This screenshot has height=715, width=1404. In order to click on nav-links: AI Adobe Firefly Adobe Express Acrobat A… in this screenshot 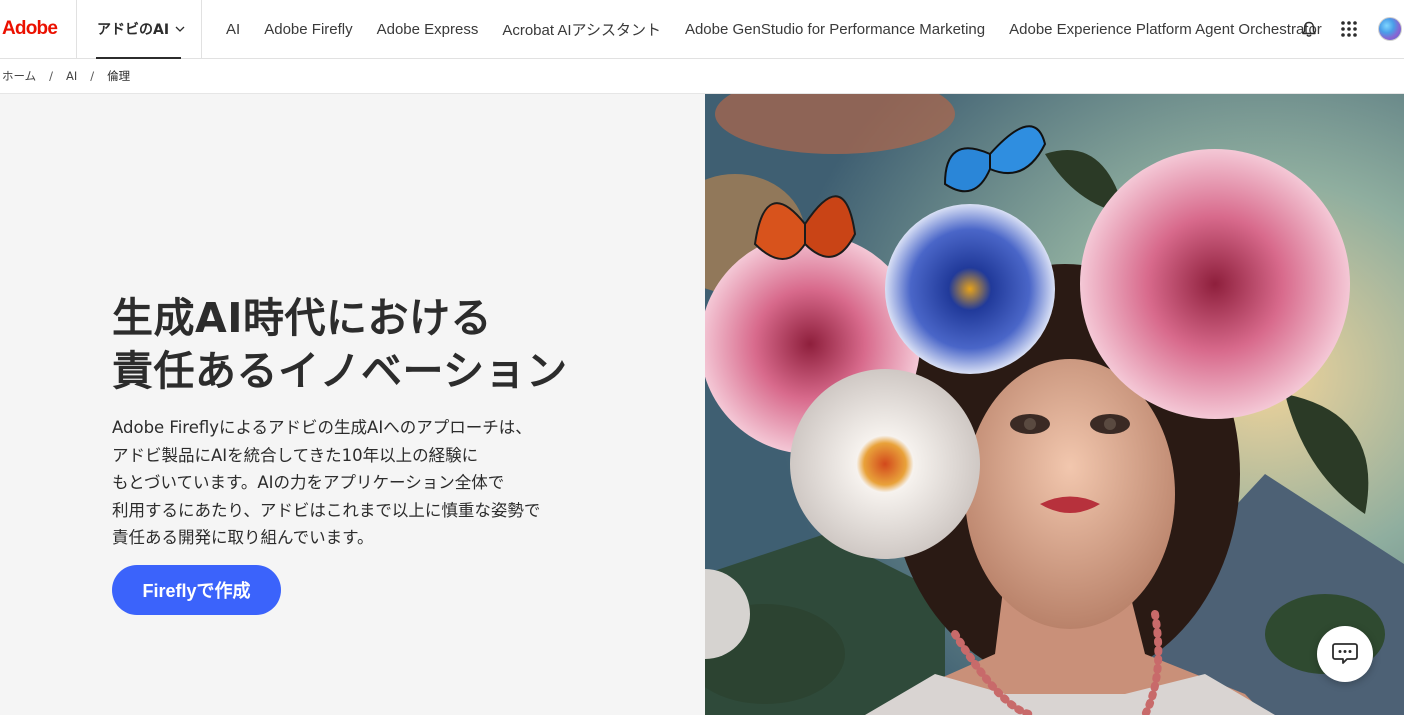, I will do `click(768, 29)`.